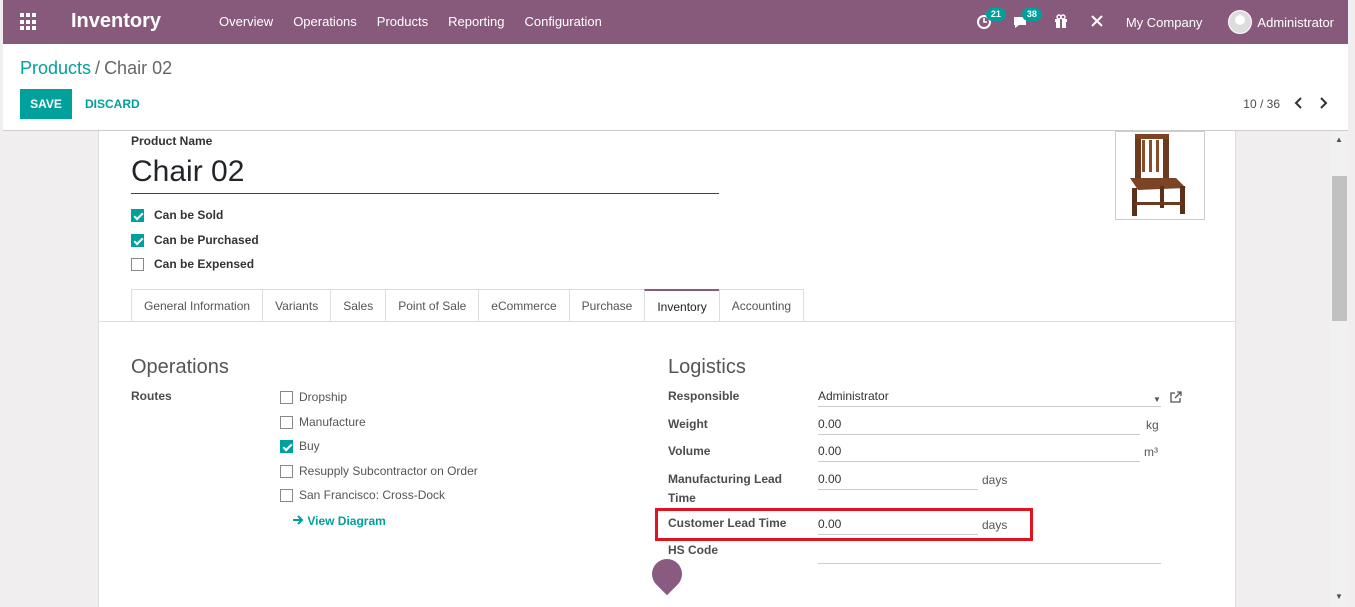 Image resolution: width=1355 pixels, height=607 pixels. I want to click on responsible-label: Responsible, so click(704, 396).